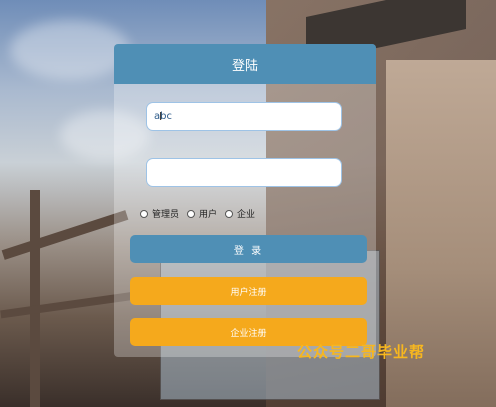 This screenshot has width=496, height=407. What do you see at coordinates (166, 215) in the screenshot?
I see `radio-admin-label: 管理员` at bounding box center [166, 215].